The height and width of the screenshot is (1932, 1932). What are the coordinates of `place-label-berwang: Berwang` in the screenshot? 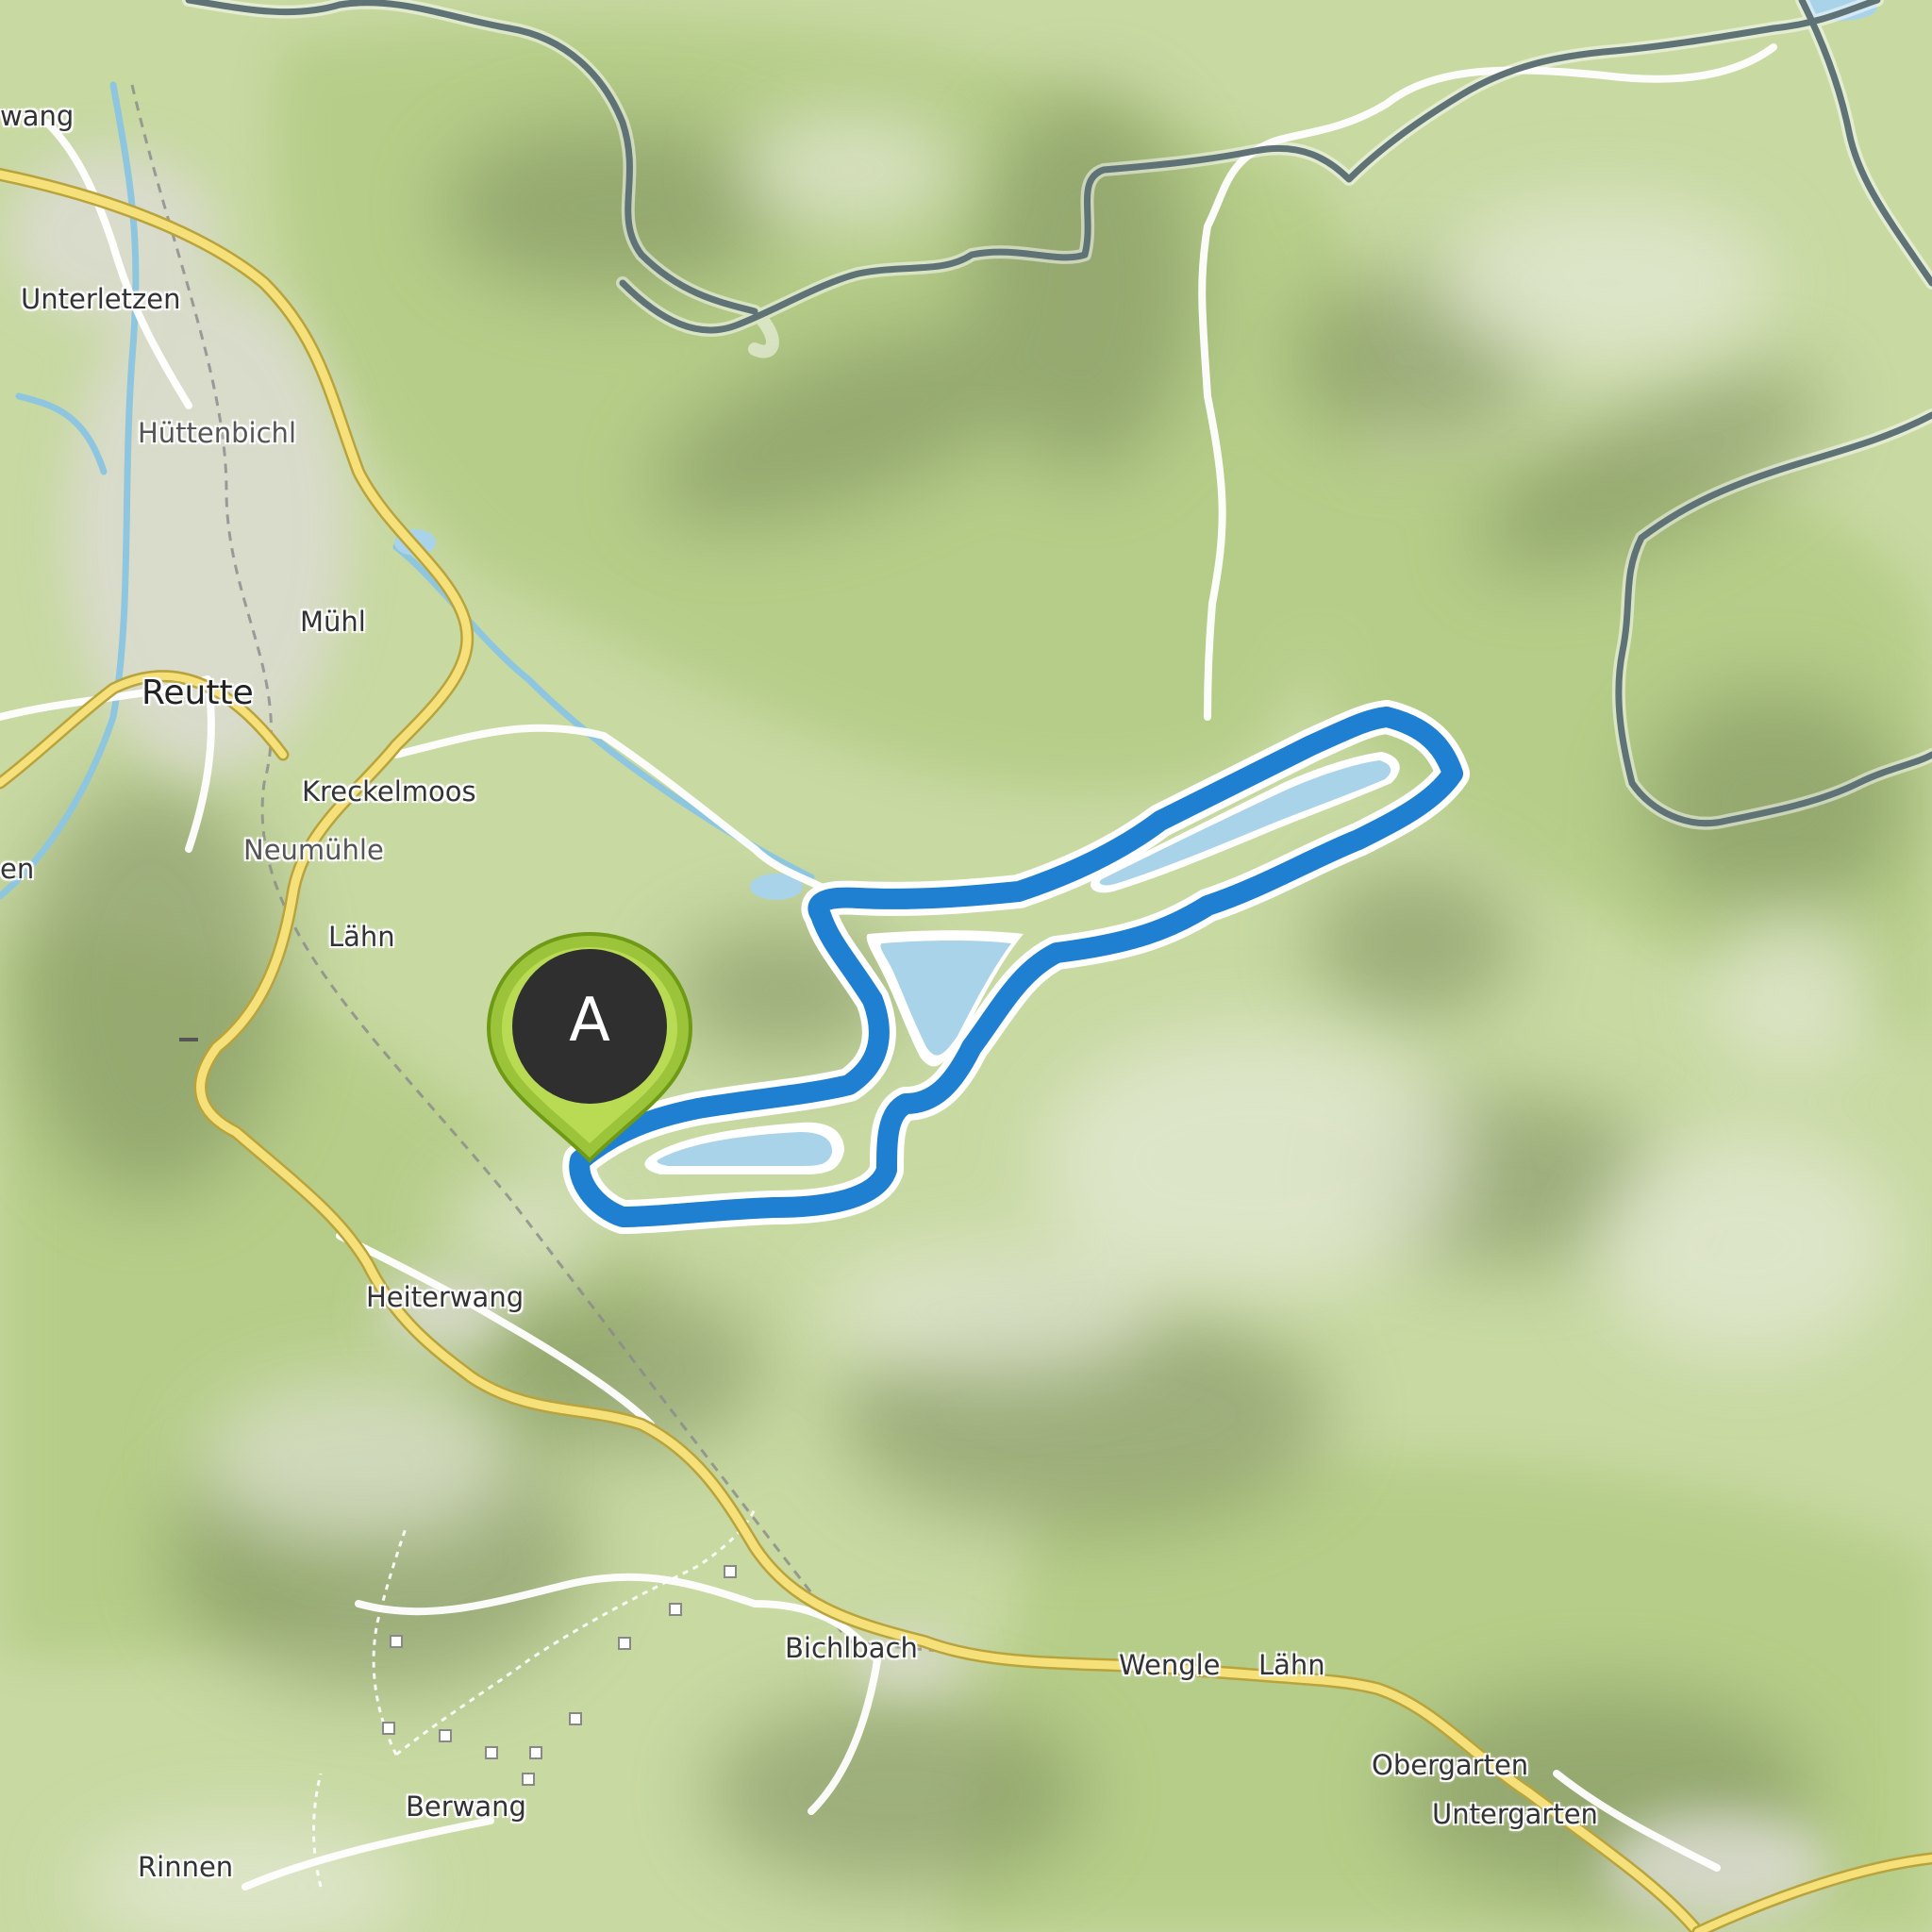 It's located at (466, 1807).